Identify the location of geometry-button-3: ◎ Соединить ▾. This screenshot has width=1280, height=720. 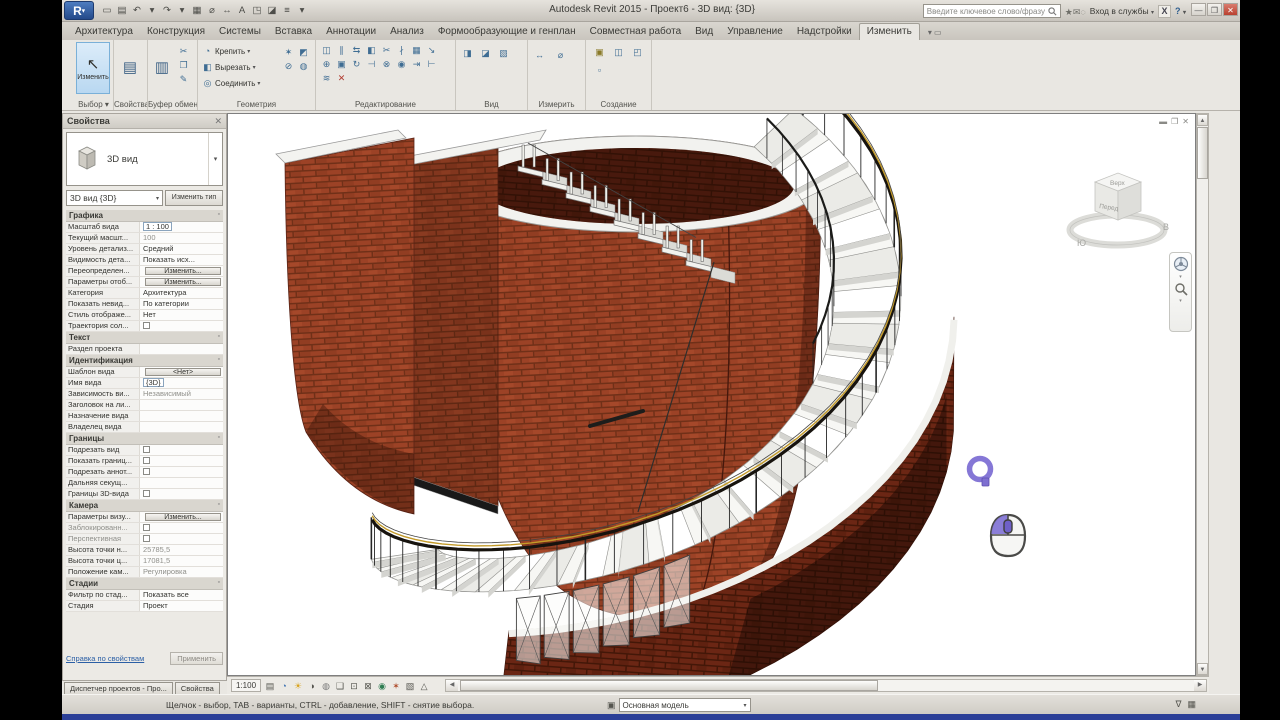
(230, 83).